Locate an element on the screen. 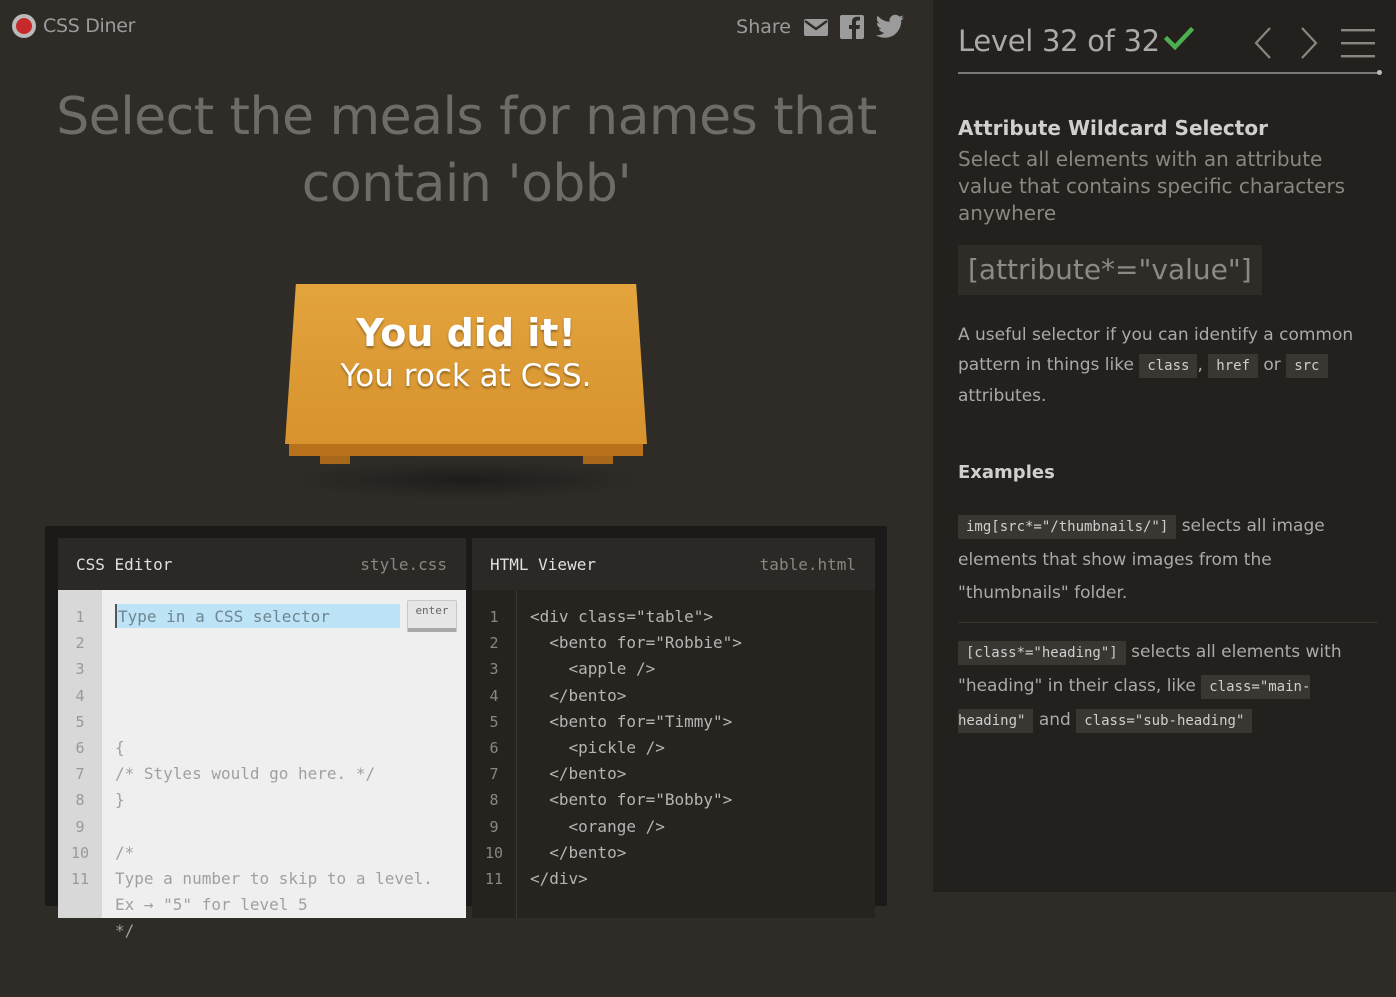 The width and height of the screenshot is (1396, 997). html-code-line: <pickle /> is located at coordinates (597, 747).